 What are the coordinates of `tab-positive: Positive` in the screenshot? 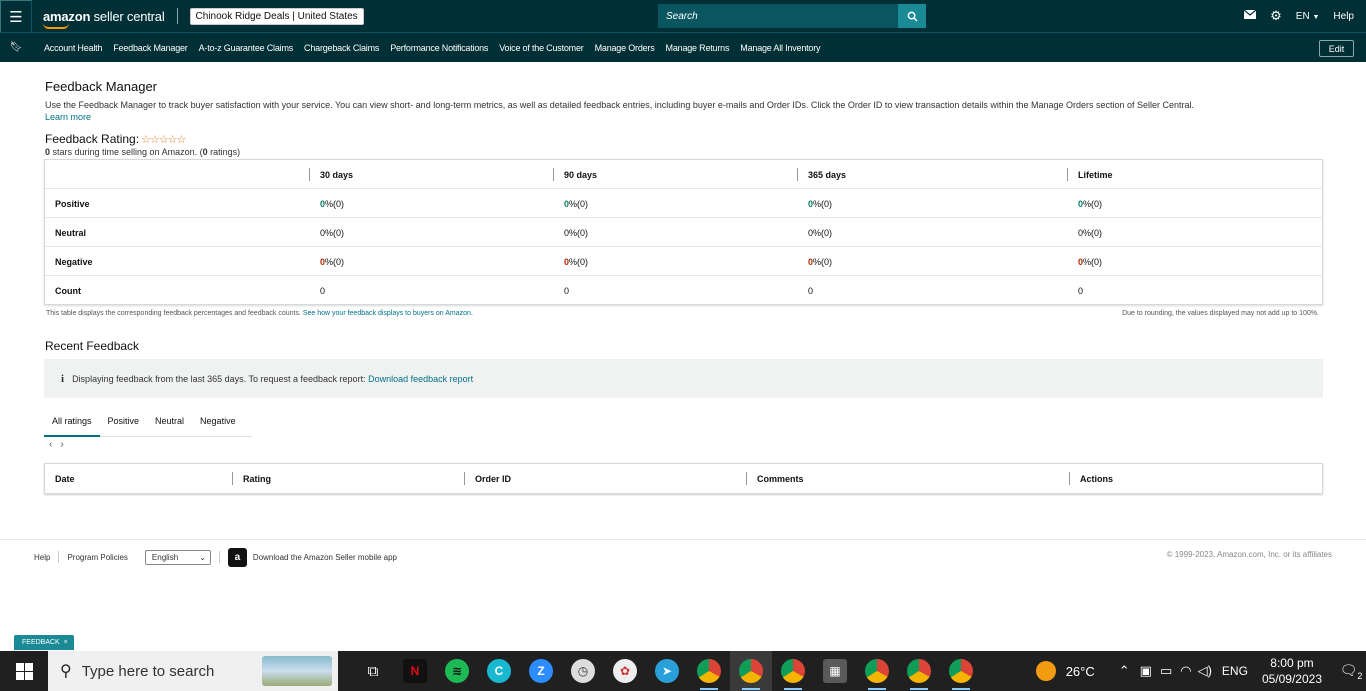 It's located at (124, 423).